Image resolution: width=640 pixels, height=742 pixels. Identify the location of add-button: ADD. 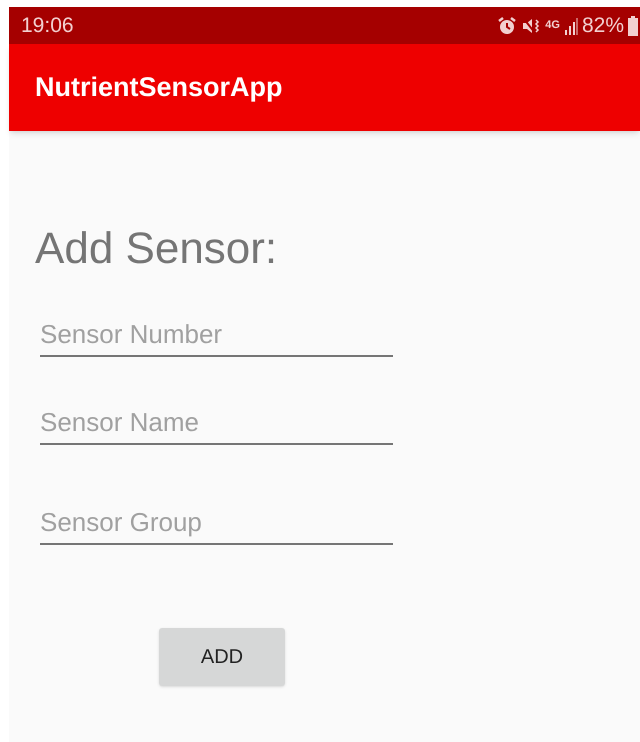
(222, 657).